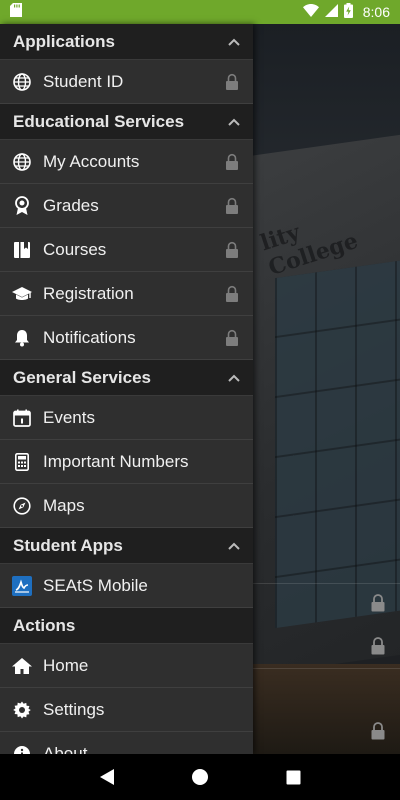 Image resolution: width=400 pixels, height=800 pixels. What do you see at coordinates (66, 665) in the screenshot?
I see `menu-item-label: Home` at bounding box center [66, 665].